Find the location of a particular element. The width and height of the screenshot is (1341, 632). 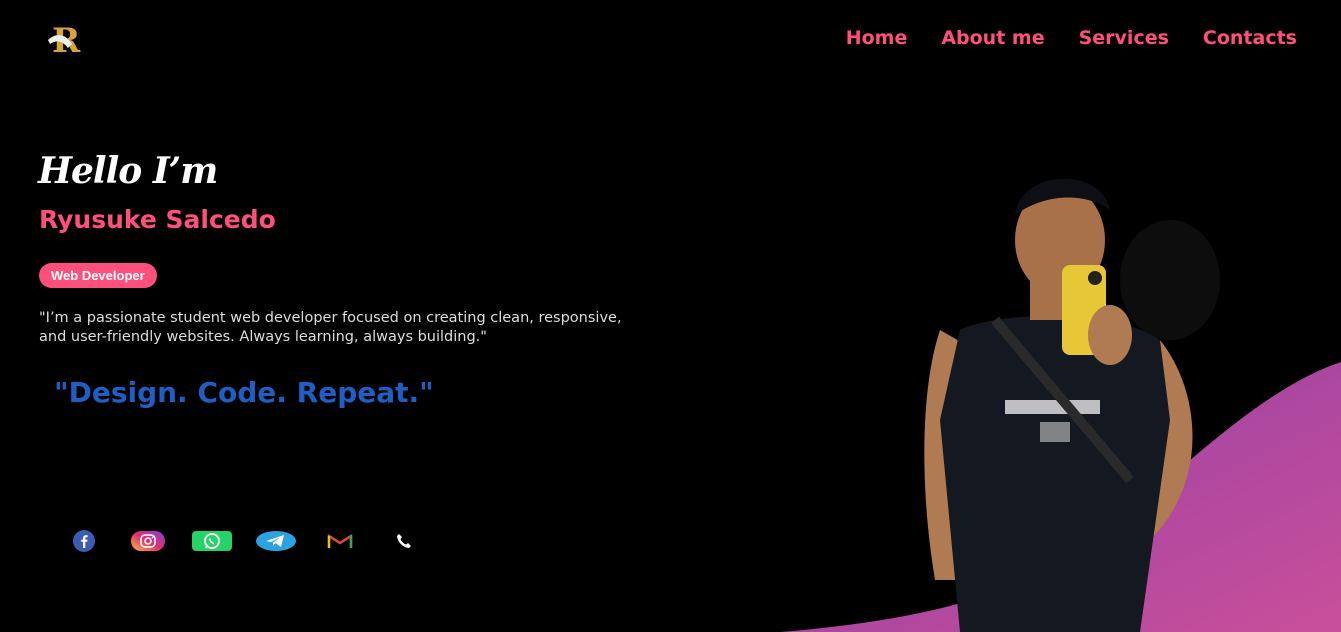

gmail-icon is located at coordinates (340, 540).